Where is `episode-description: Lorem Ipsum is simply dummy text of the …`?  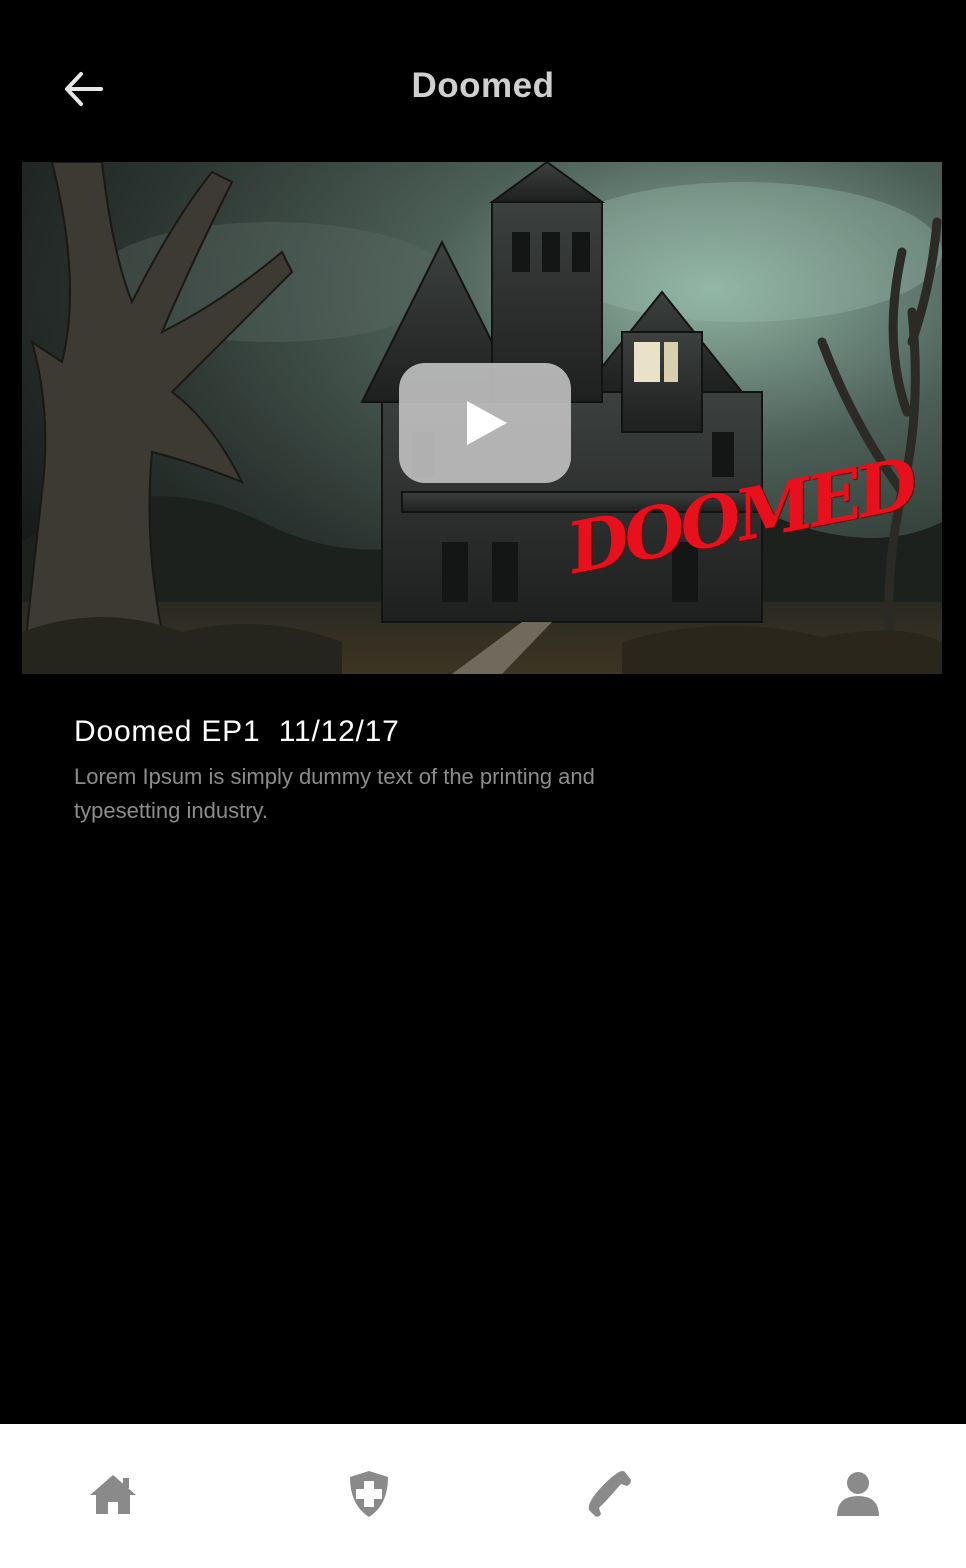 episode-description: Lorem Ipsum is simply dummy text of the … is located at coordinates (334, 793).